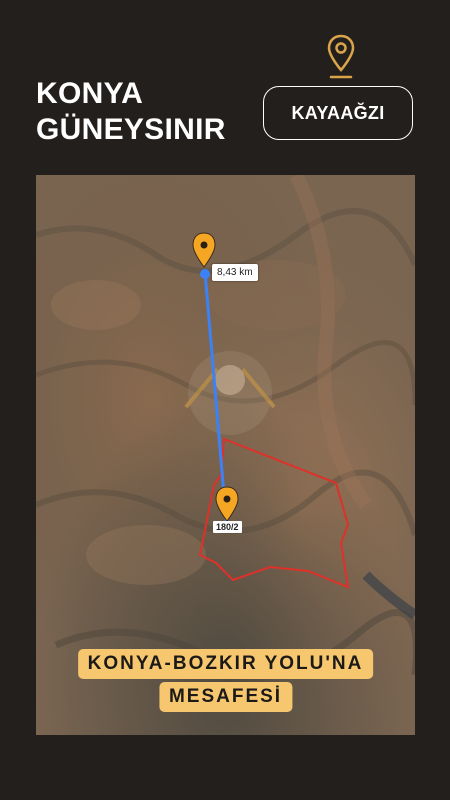 This screenshot has width=450, height=800. Describe the element at coordinates (341, 56) in the screenshot. I see `map-pin-icon` at that location.